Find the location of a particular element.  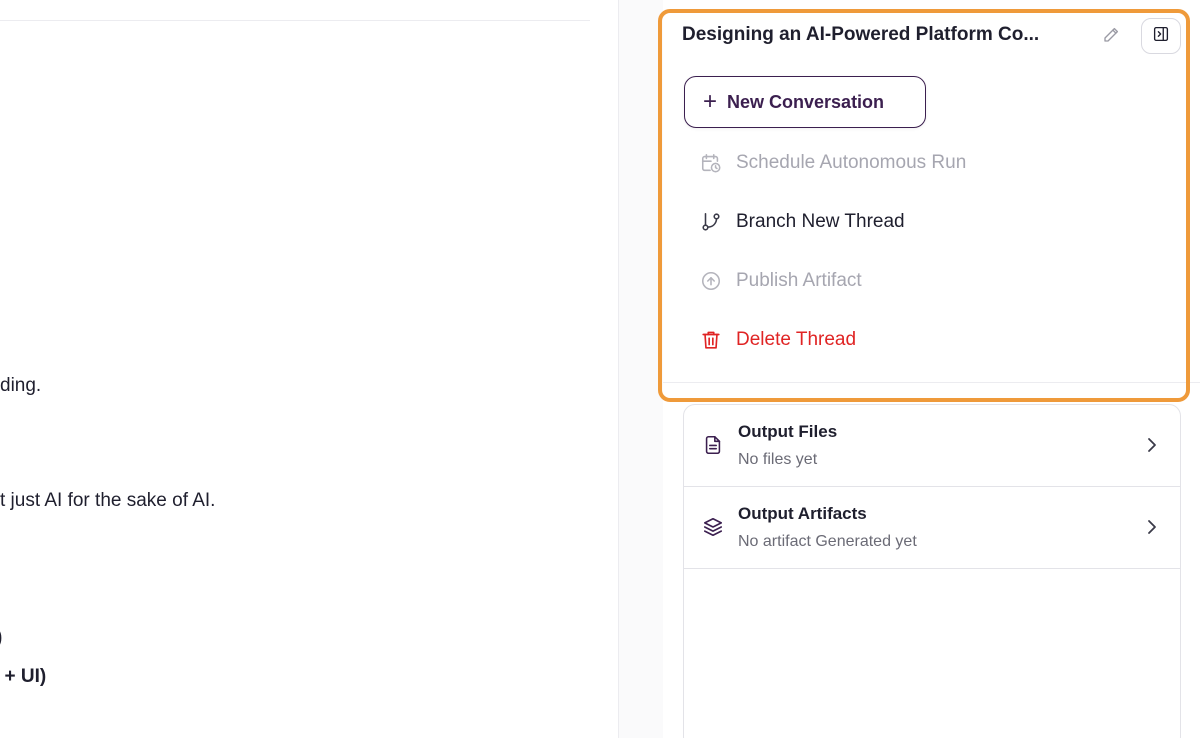

output-files-title: Output Files is located at coordinates (788, 431).